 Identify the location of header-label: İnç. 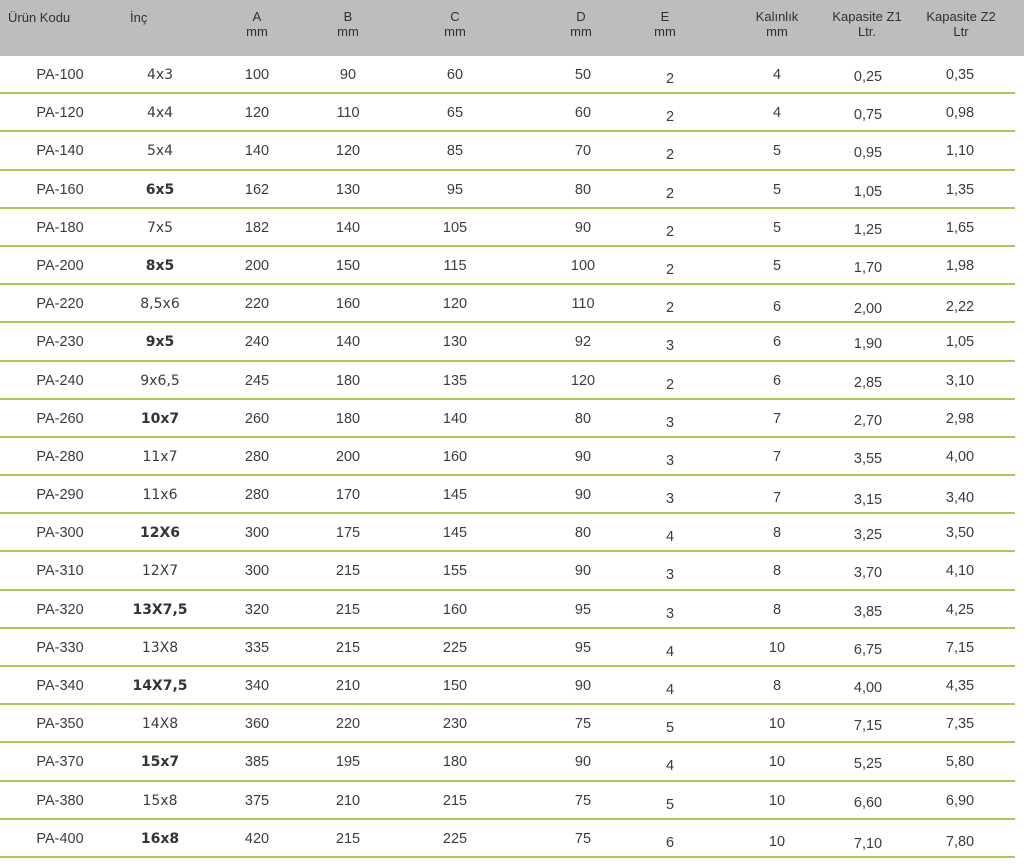
(139, 17).